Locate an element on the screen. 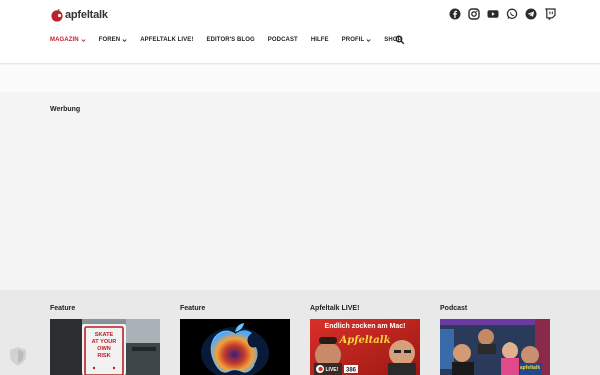 Image resolution: width=600 pixels, height=375 pixels. live-badge-text: LIVE! is located at coordinates (332, 370).